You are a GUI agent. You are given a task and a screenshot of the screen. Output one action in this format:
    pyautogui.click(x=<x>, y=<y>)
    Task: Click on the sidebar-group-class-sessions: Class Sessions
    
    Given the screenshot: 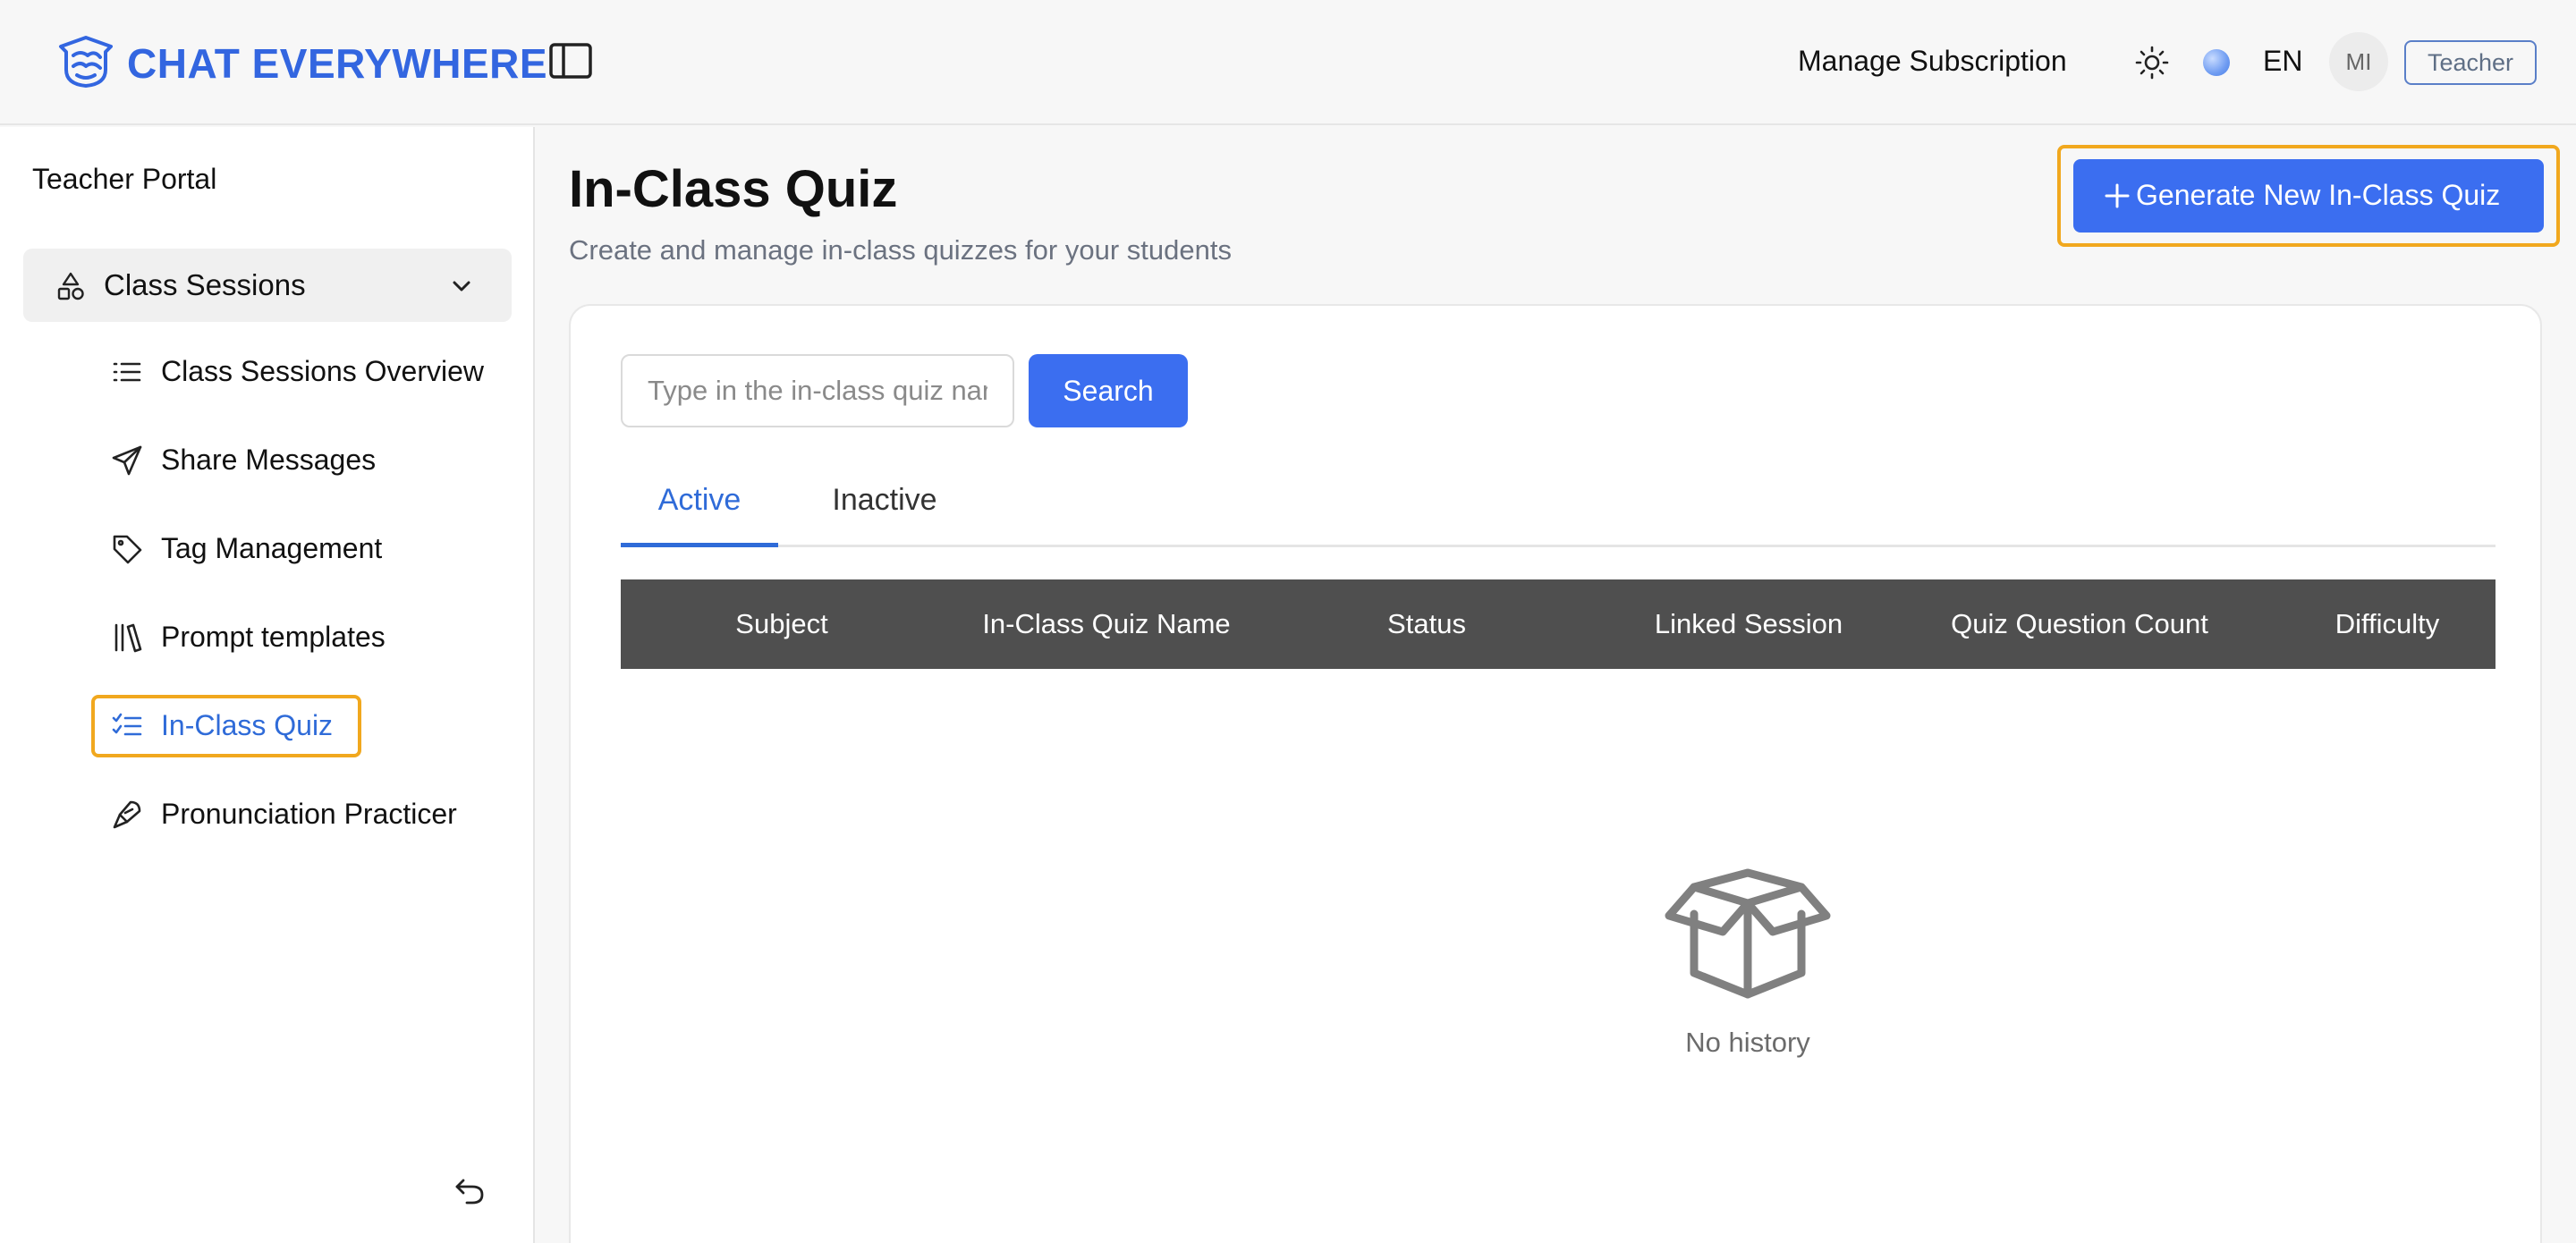 What is the action you would take?
    pyautogui.click(x=267, y=285)
    